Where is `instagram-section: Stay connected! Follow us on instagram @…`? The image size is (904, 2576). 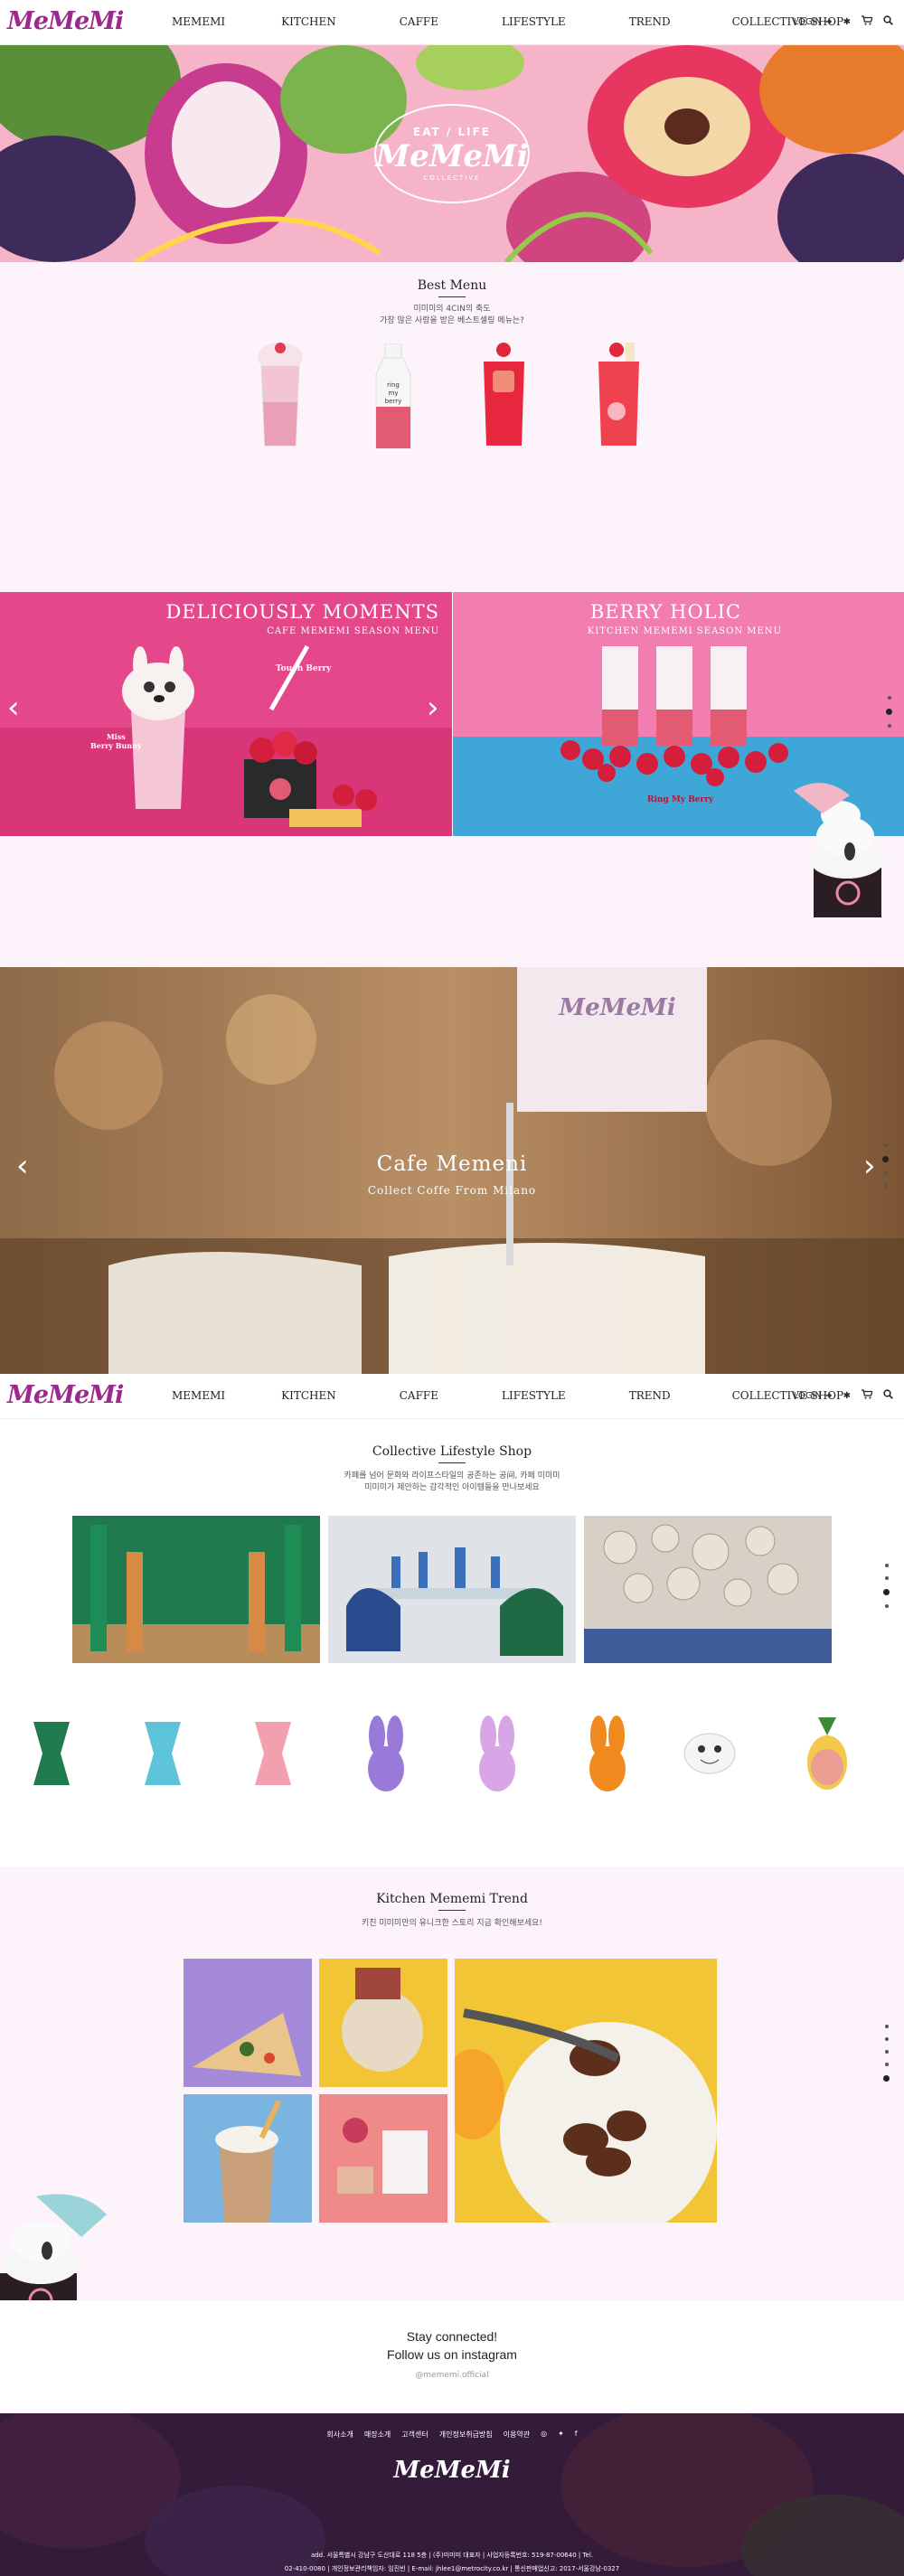 instagram-section: Stay connected! Follow us on instagram @… is located at coordinates (452, 2356).